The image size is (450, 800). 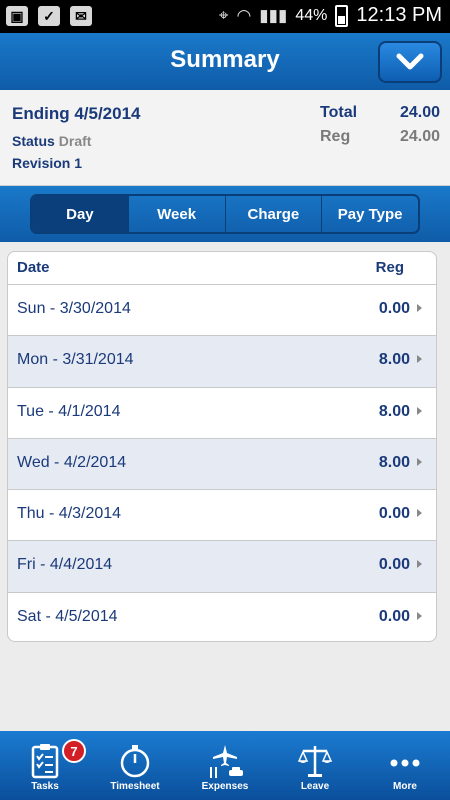 I want to click on nav-label: Expenses, so click(x=225, y=786).